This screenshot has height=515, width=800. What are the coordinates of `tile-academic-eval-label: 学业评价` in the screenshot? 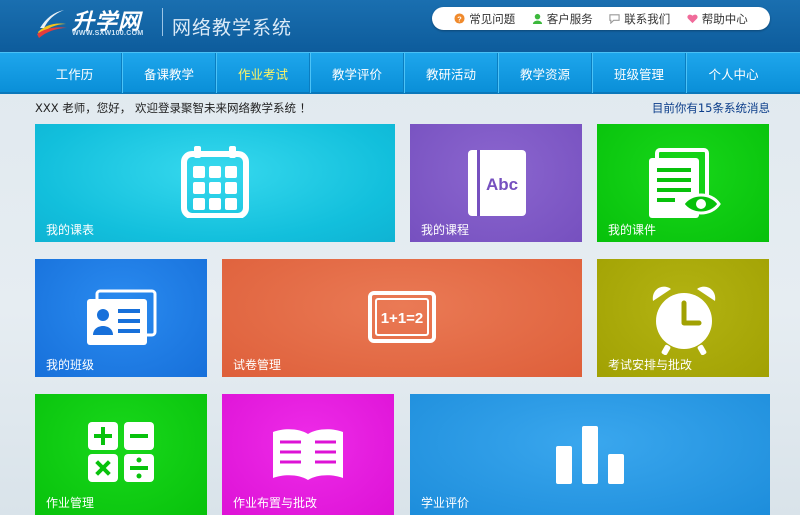 It's located at (445, 503).